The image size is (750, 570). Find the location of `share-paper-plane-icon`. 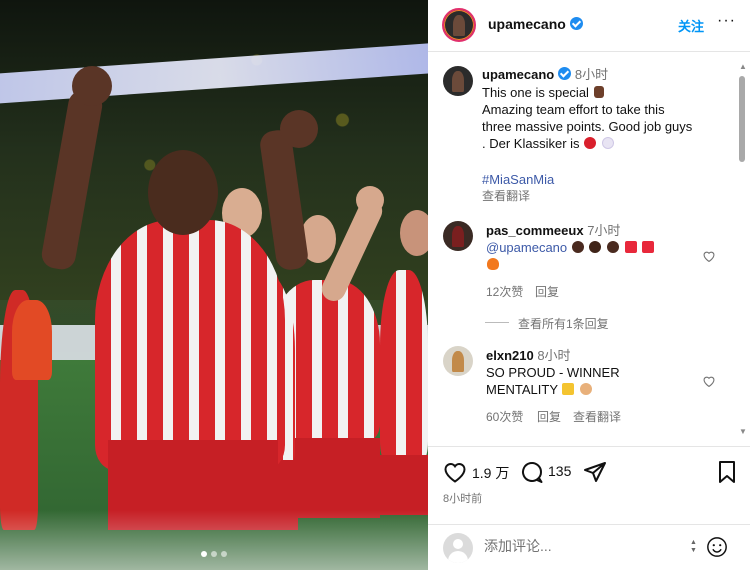

share-paper-plane-icon is located at coordinates (595, 472).